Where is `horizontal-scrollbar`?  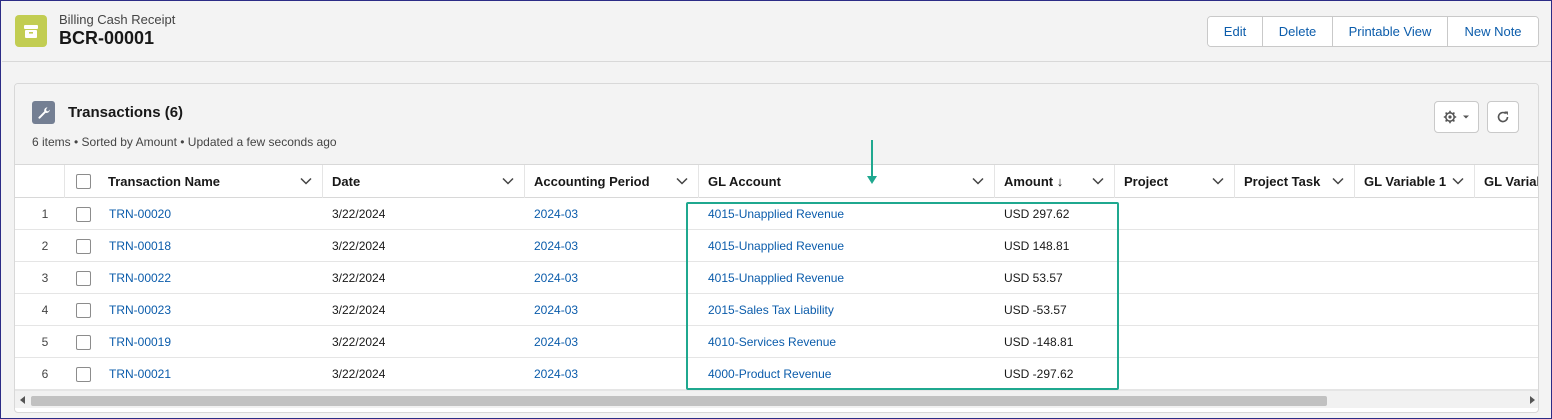
horizontal-scrollbar is located at coordinates (776, 399).